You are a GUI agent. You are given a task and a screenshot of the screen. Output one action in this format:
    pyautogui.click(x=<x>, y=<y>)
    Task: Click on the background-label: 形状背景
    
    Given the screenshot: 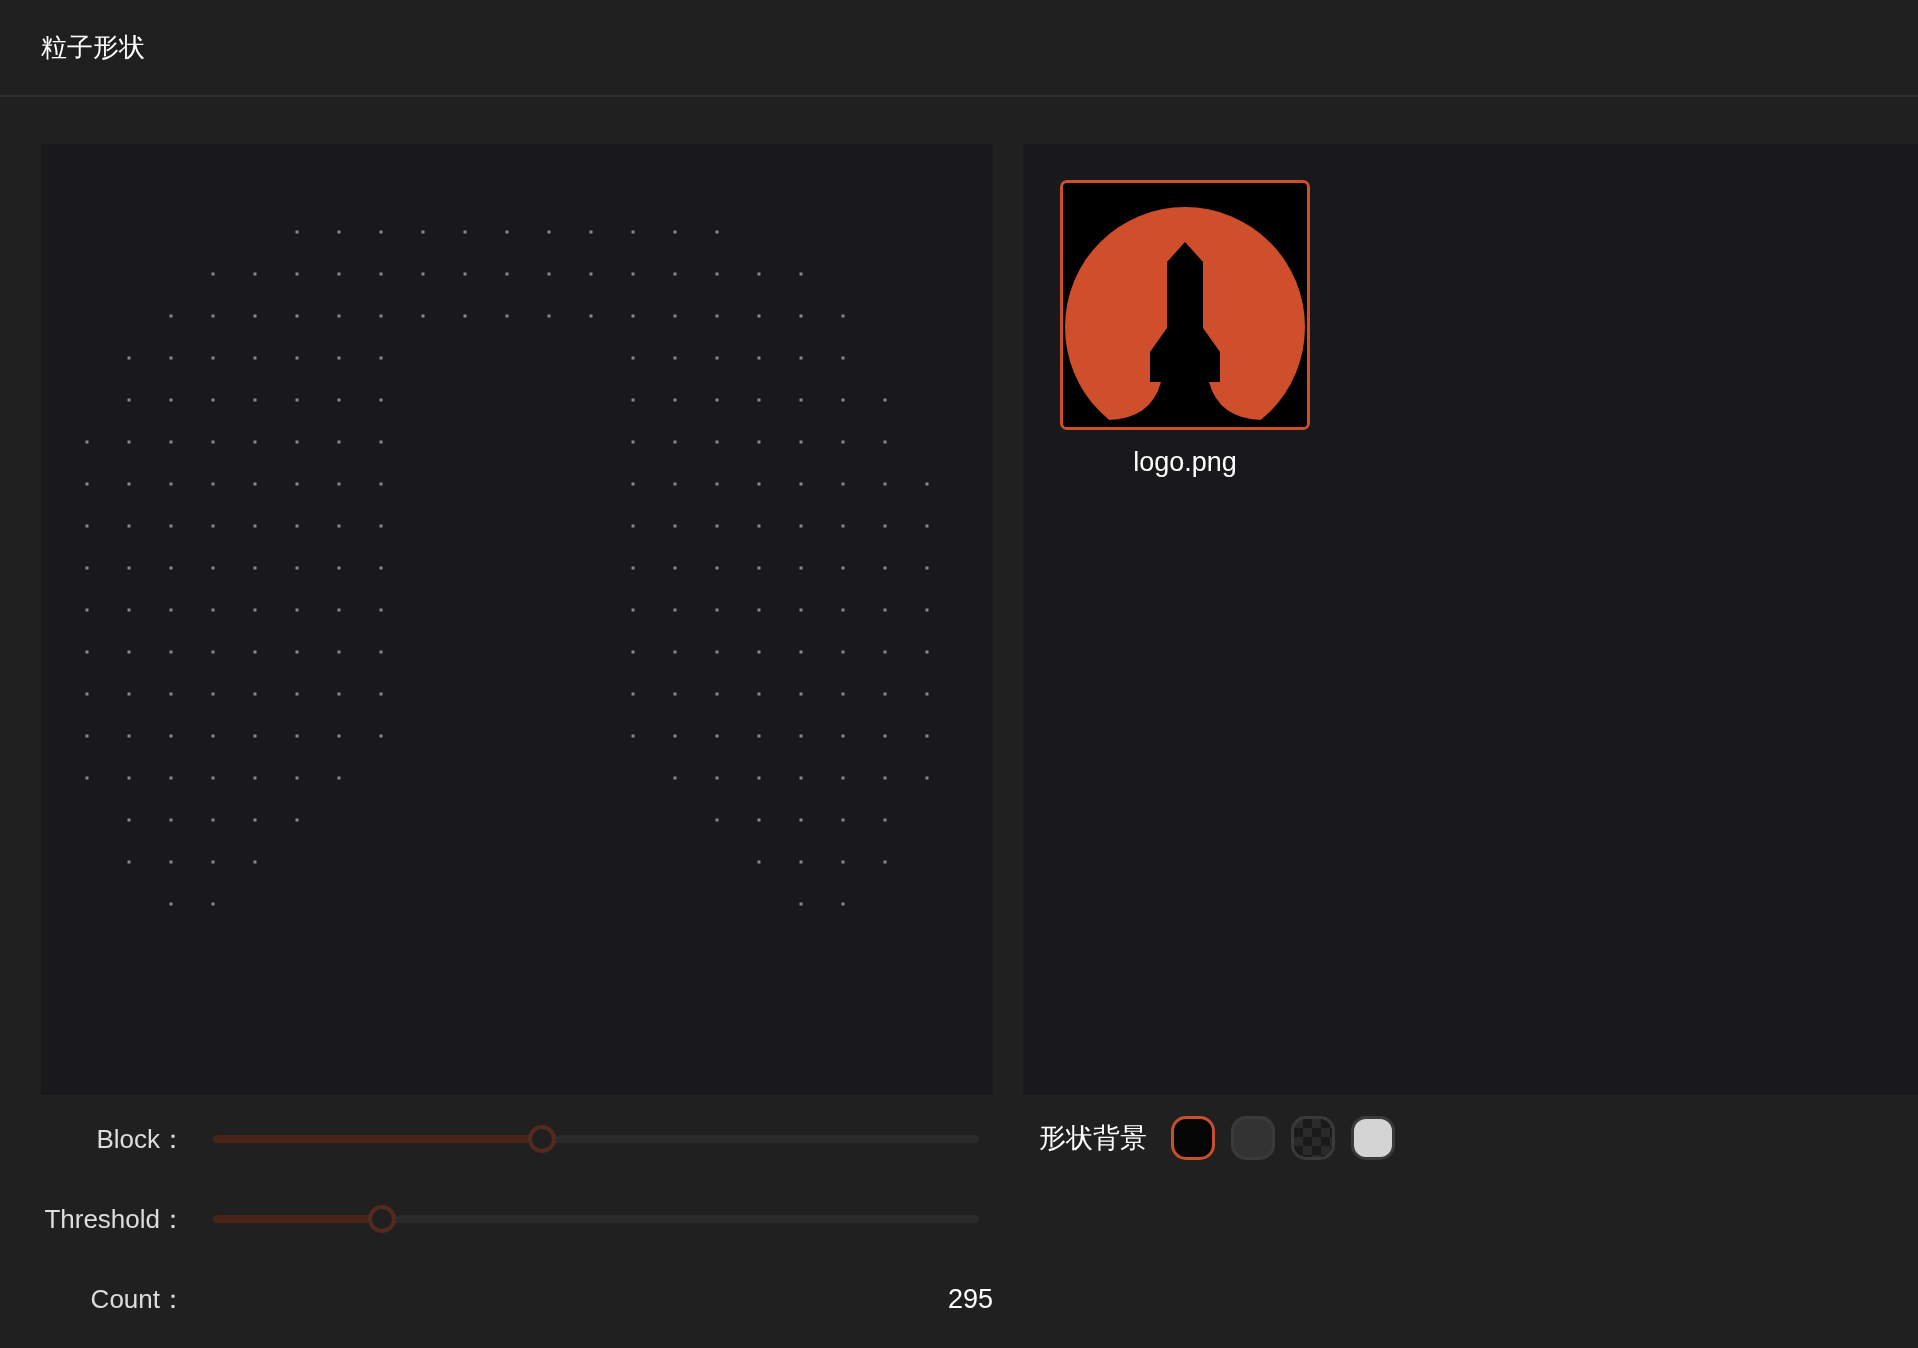 What is the action you would take?
    pyautogui.click(x=1093, y=1137)
    